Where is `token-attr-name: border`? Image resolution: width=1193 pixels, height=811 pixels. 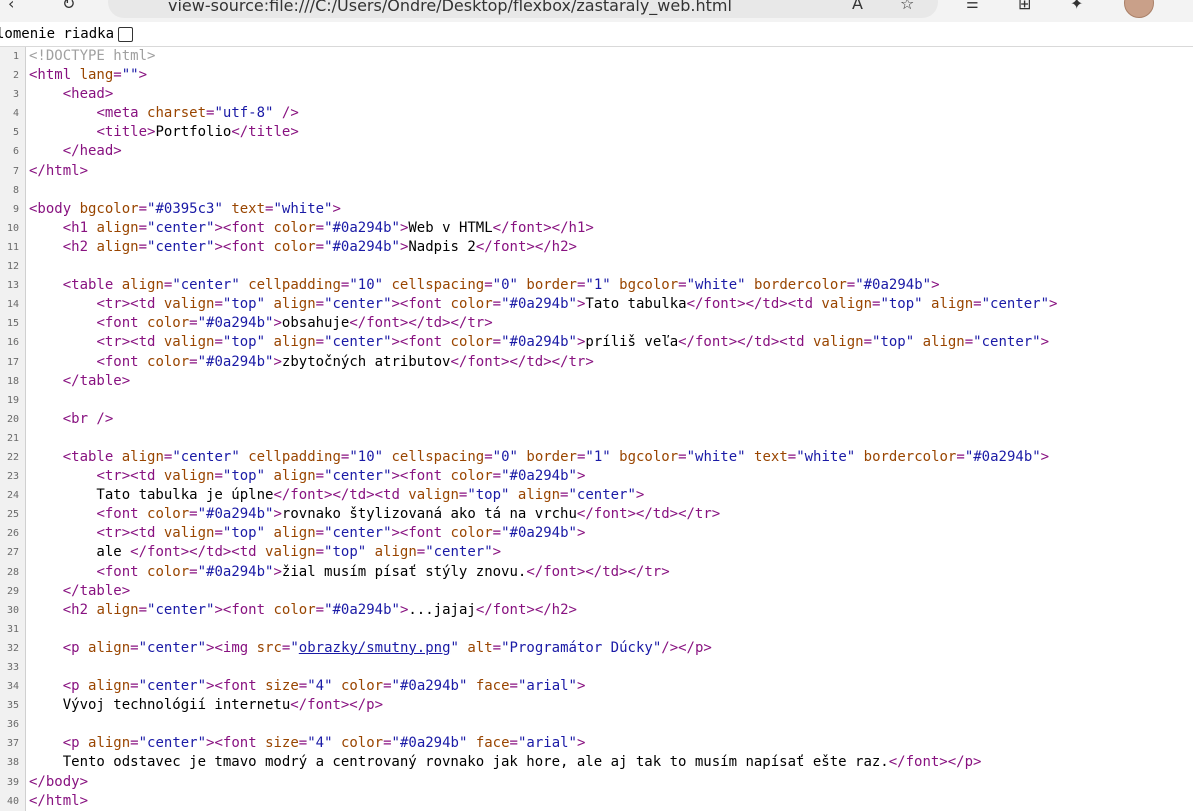
token-attr-name: border is located at coordinates (547, 456).